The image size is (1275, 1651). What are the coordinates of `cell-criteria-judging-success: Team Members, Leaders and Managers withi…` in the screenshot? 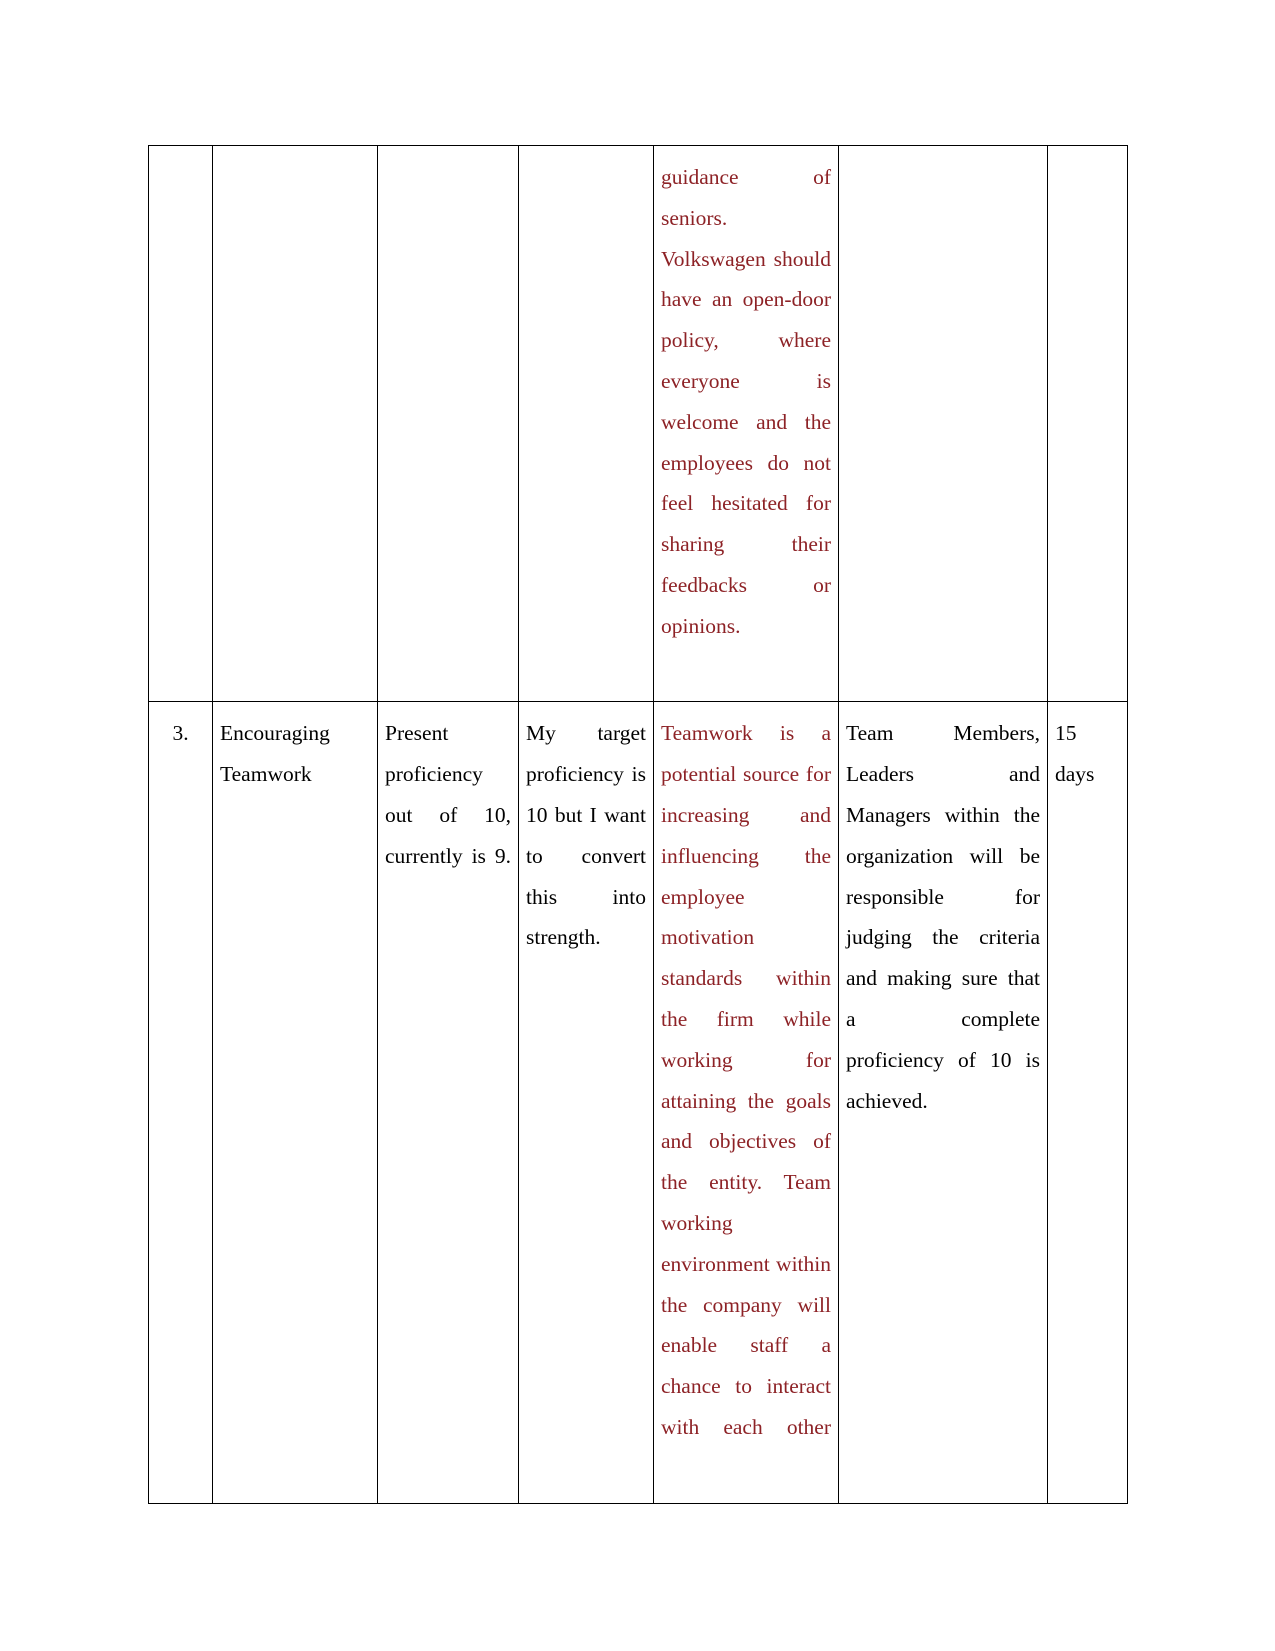 It's located at (943, 1102).